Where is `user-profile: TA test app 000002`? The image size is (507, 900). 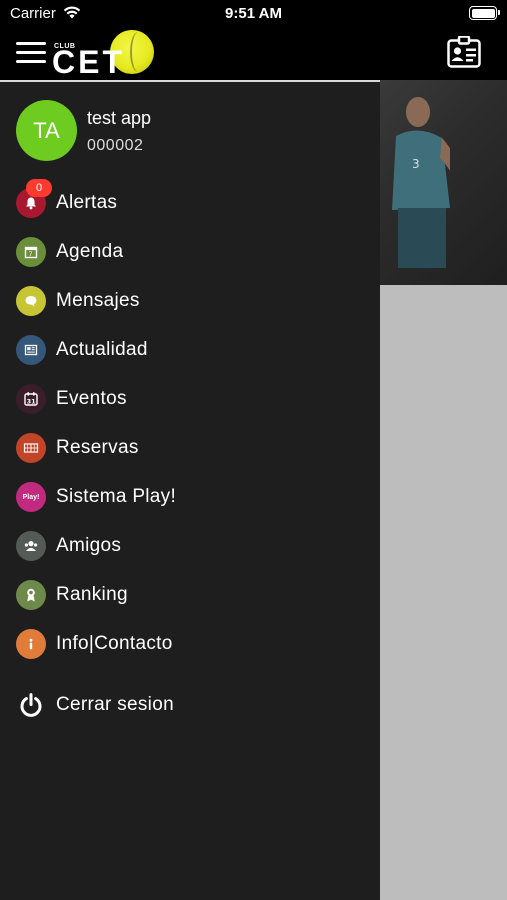 user-profile: TA test app 000002 is located at coordinates (191, 131).